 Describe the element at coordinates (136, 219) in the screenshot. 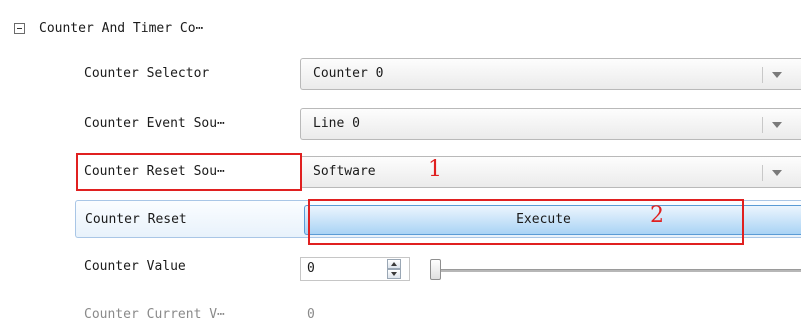

I see `property-label: Counter Reset` at that location.